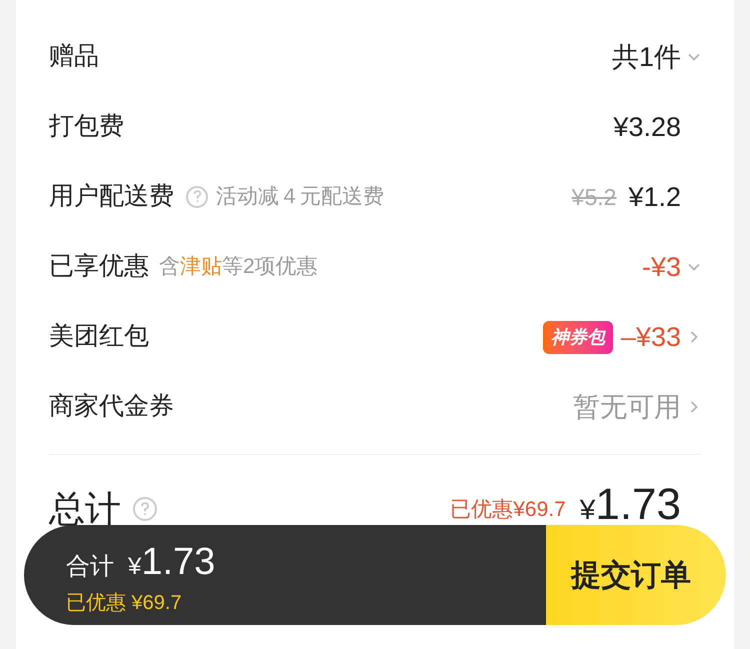 This screenshot has width=750, height=649. Describe the element at coordinates (111, 406) in the screenshot. I see `row-label: 商家代金券` at that location.